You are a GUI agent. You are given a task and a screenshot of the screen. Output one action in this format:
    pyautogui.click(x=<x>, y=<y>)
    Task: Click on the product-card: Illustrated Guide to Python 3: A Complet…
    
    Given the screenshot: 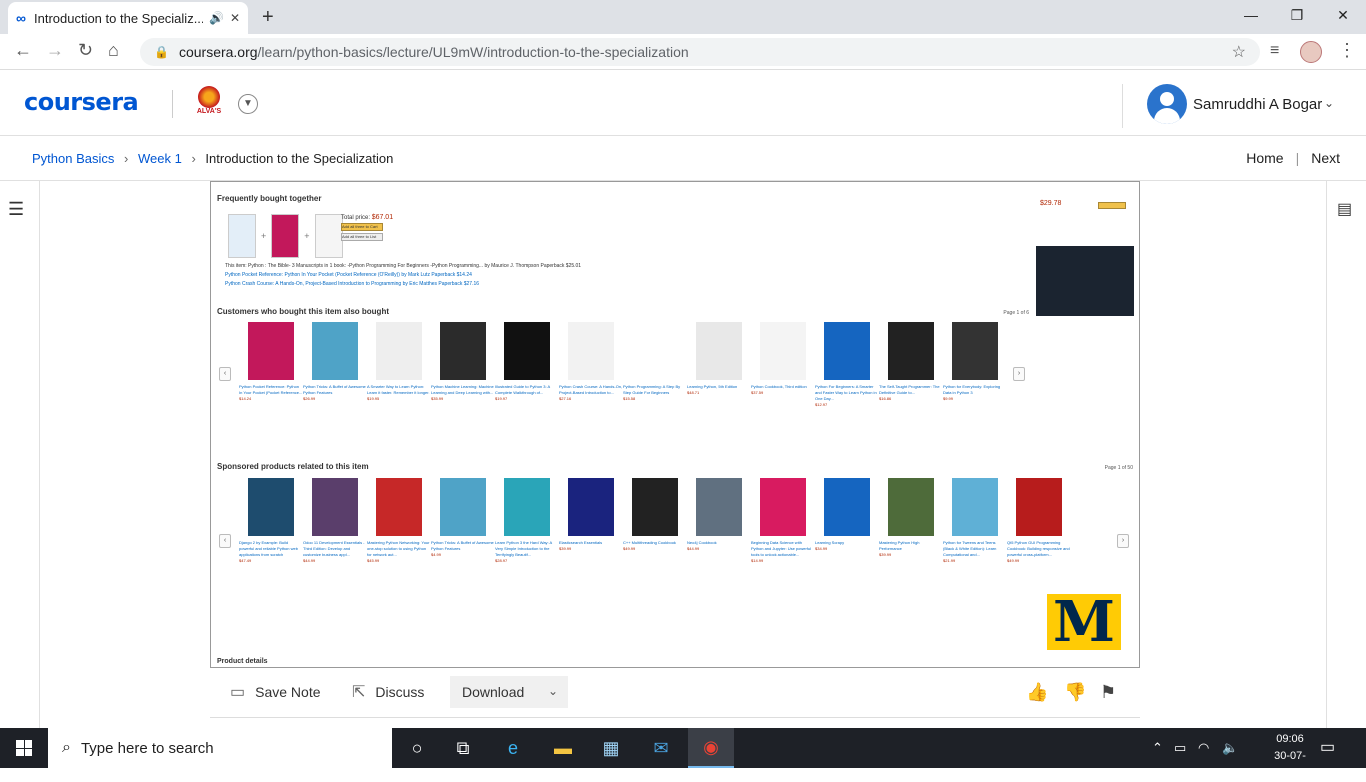 What is the action you would take?
    pyautogui.click(x=527, y=365)
    